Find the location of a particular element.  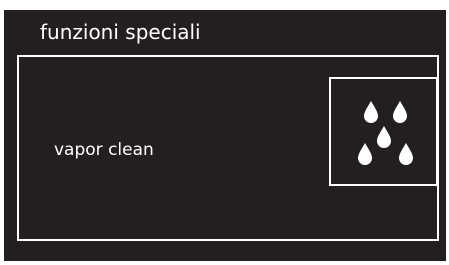

option-icon-box is located at coordinates (383, 131).